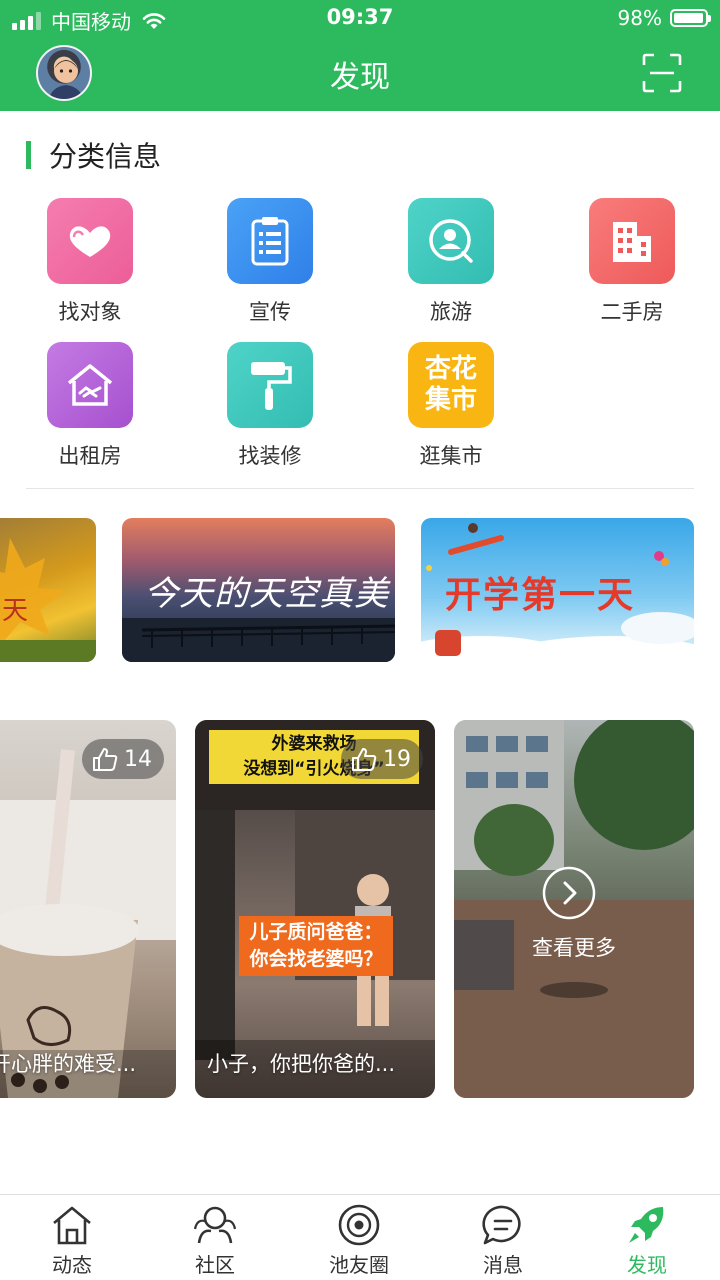  Describe the element at coordinates (316, 946) in the screenshot. I see `video-overlay-question: 儿子质问爸爸： 你会找老婆吗？` at that location.